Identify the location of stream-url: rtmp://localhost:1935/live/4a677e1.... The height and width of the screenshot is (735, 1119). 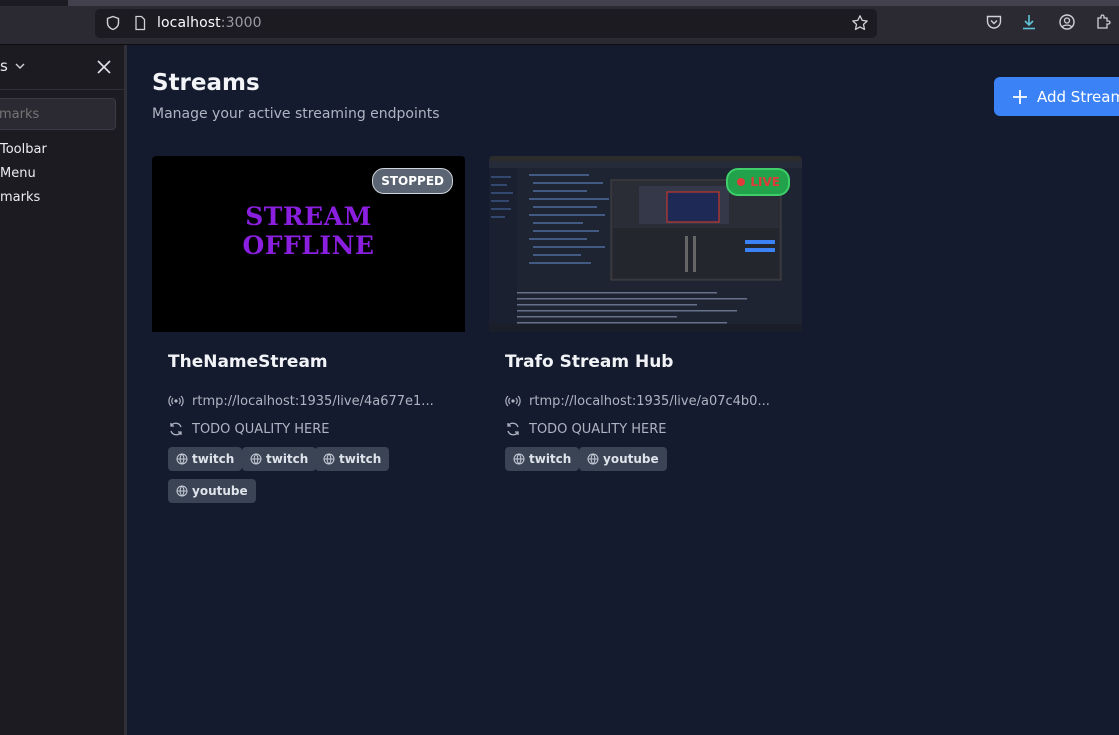
(313, 401).